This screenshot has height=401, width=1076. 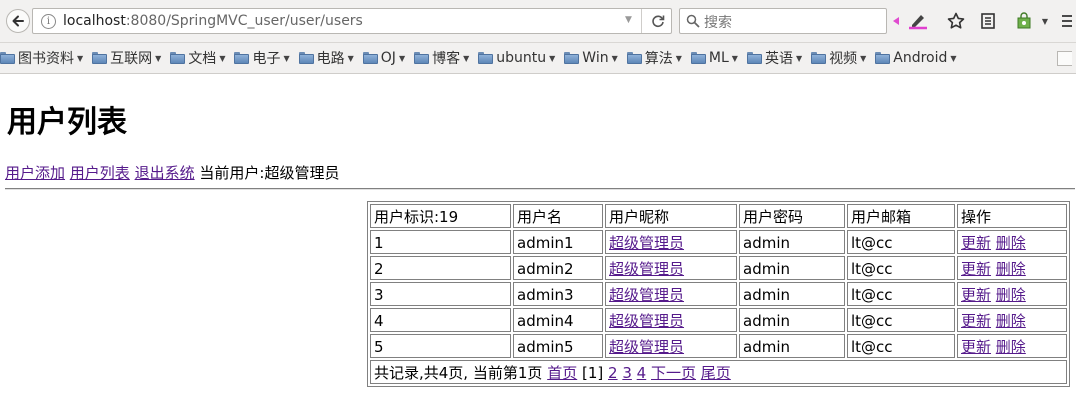 I want to click on highlighter-button, so click(x=918, y=21).